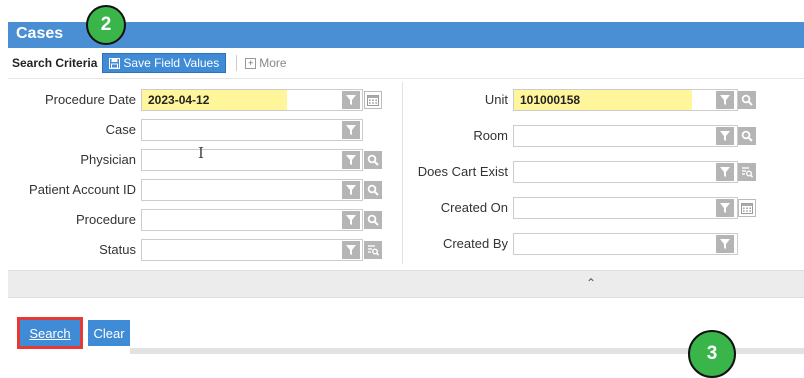  I want to click on search-criteria-label: Search Criteria, so click(55, 63).